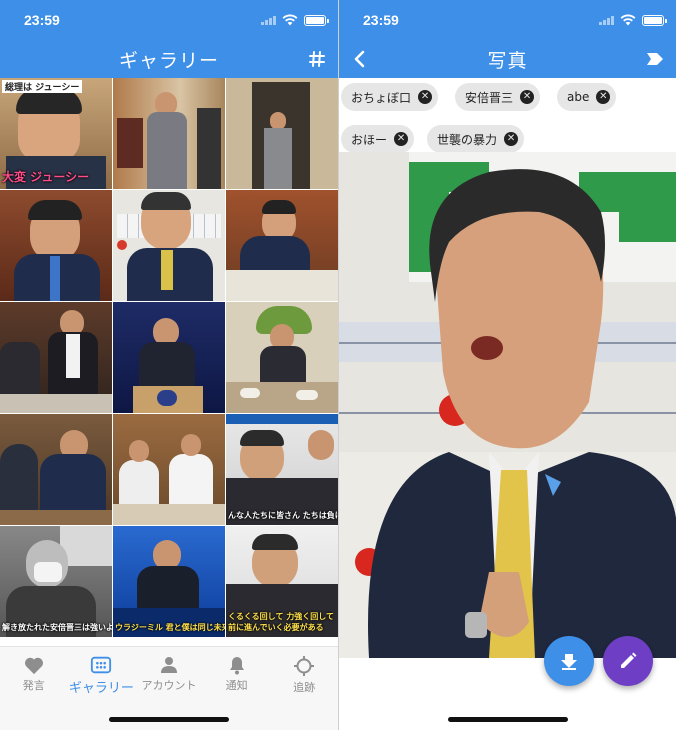 This screenshot has width=676, height=730. I want to click on tag-chip-label: おほー, so click(369, 139).